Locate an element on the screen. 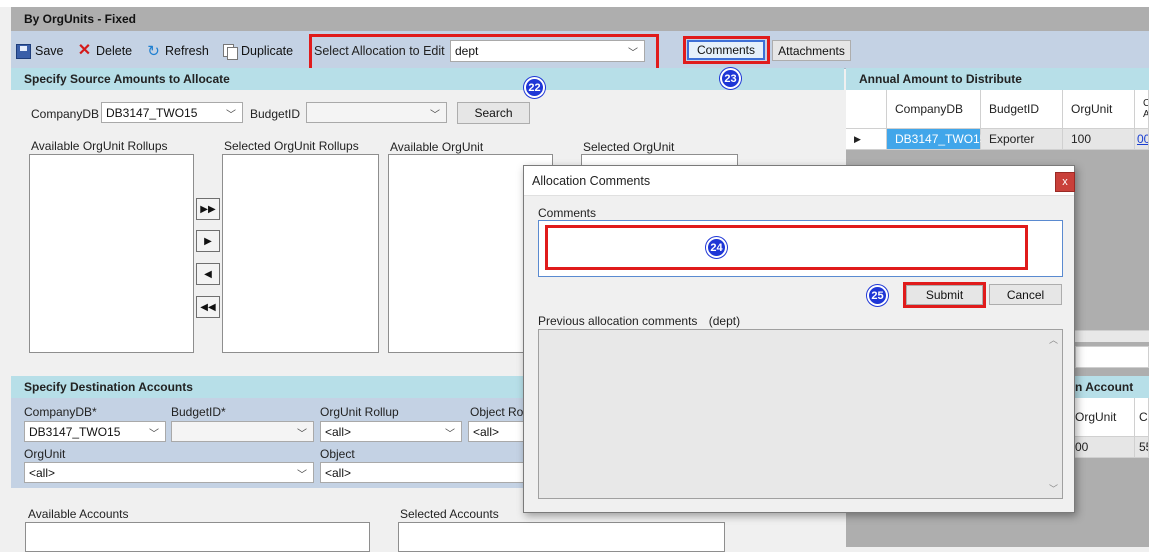 The image size is (1149, 552). dest-companydb-dropdown: DB3147_TWO15 ﹀ is located at coordinates (95, 431).